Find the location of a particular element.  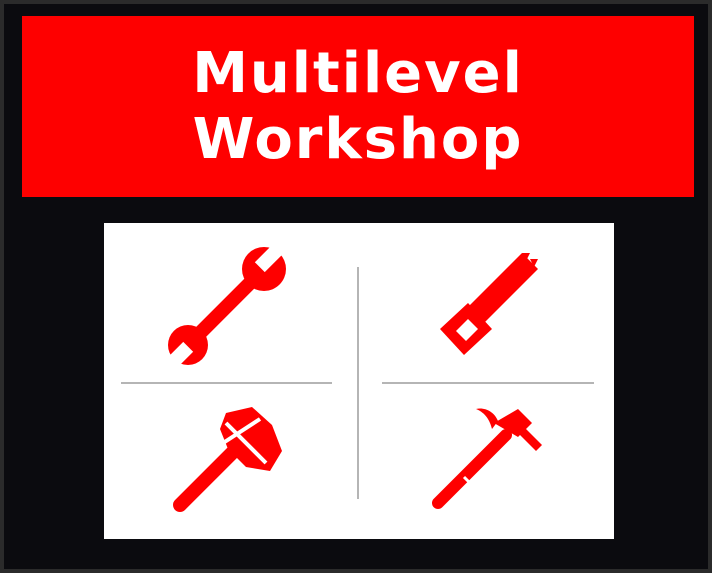

saw-icon is located at coordinates (489, 307).